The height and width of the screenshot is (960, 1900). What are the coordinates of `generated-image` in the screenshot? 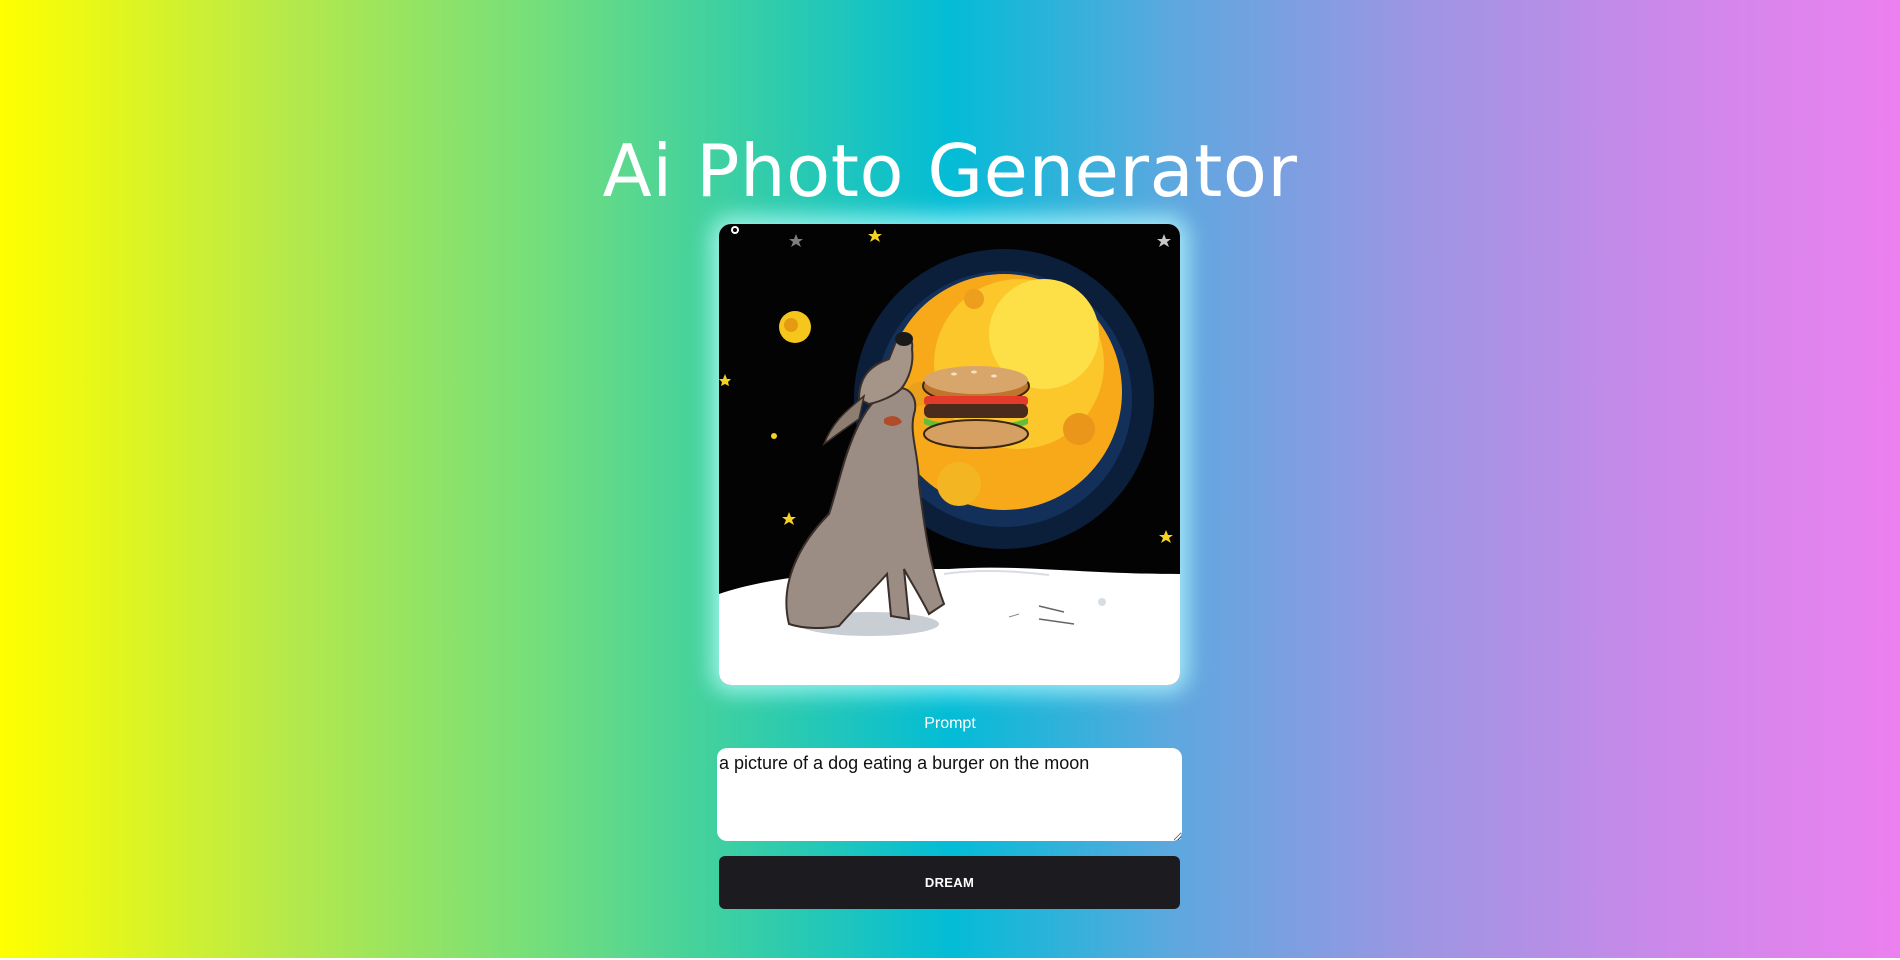 It's located at (949, 454).